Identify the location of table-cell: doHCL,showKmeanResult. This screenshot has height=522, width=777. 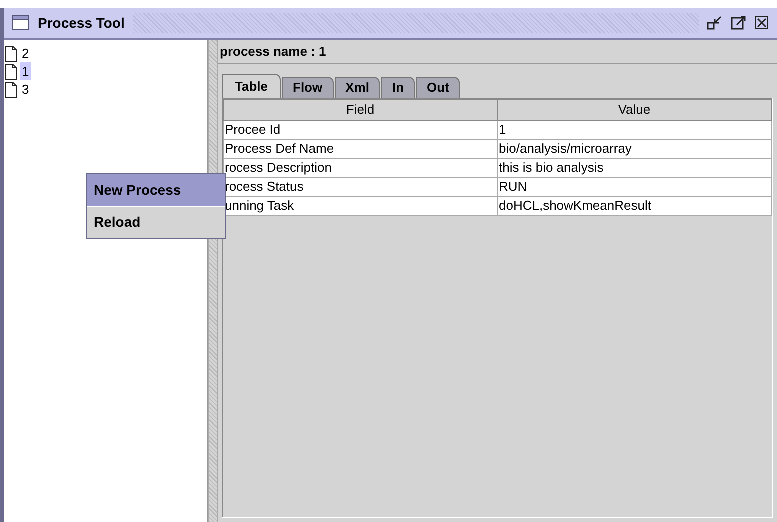
(635, 205).